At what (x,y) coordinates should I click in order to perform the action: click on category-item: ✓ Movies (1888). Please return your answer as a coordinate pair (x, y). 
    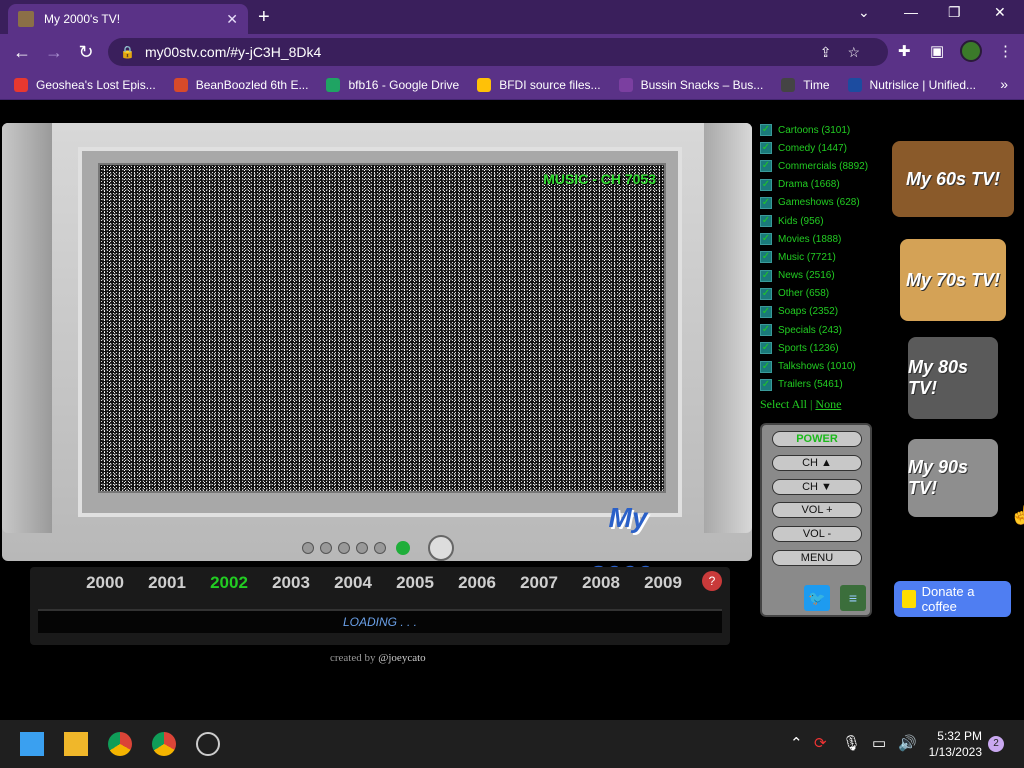
    Looking at the image, I should click on (814, 239).